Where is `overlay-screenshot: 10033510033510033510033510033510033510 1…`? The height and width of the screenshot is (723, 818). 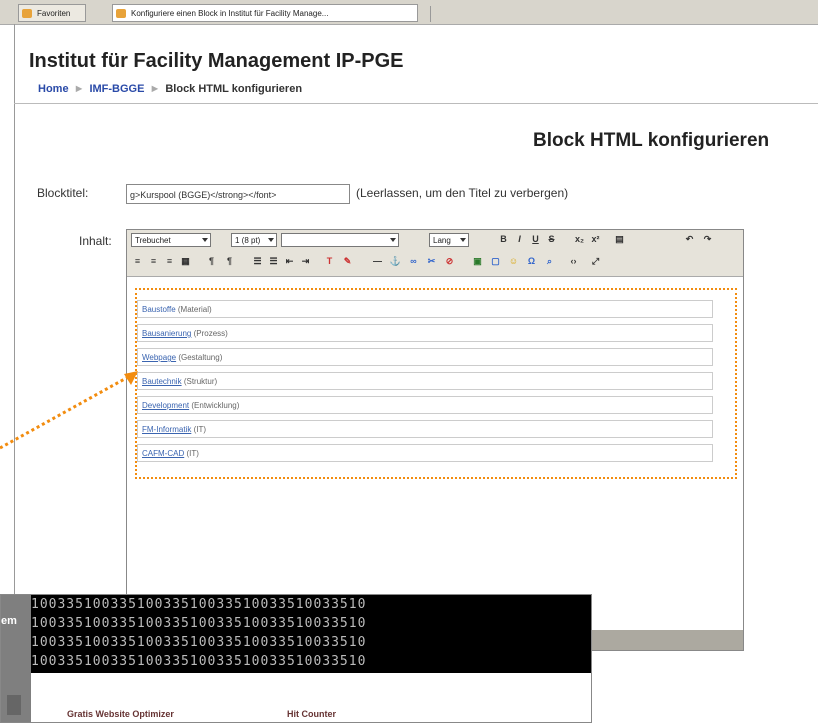
overlay-screenshot: 10033510033510033510033510033510033510 1… is located at coordinates (296, 658).